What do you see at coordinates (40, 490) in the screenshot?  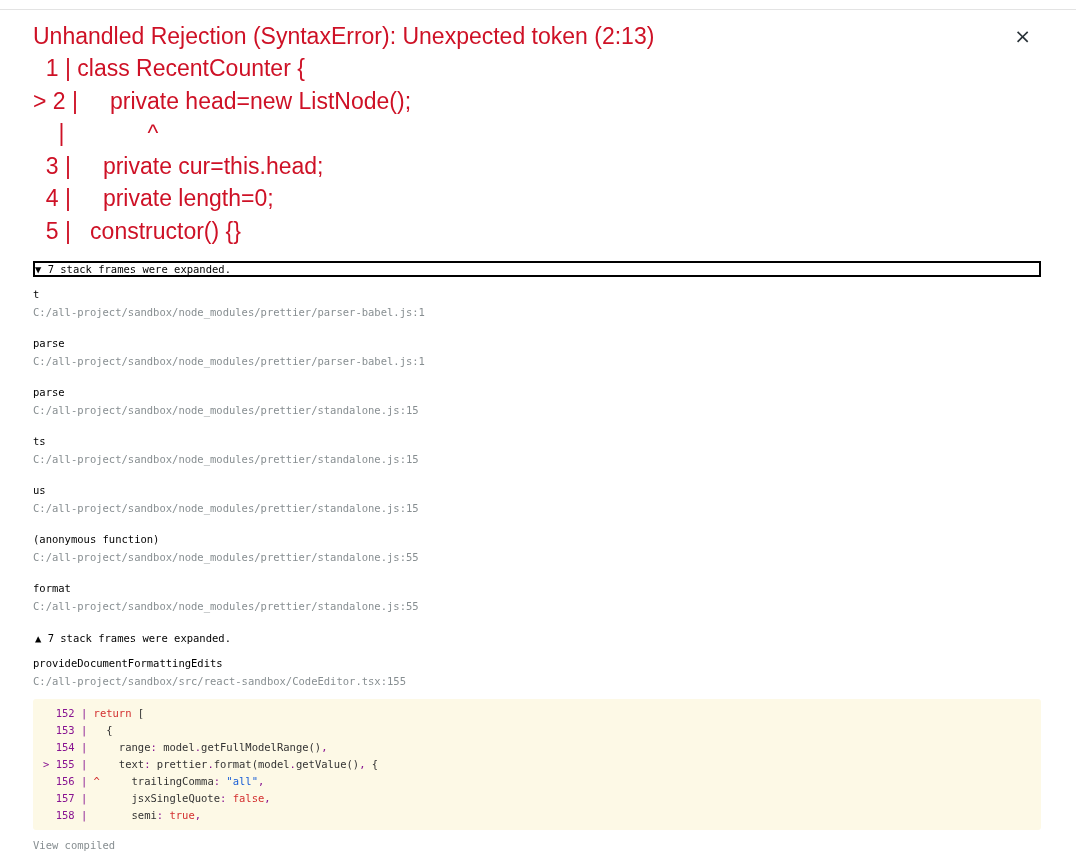 I see `function-name: us` at bounding box center [40, 490].